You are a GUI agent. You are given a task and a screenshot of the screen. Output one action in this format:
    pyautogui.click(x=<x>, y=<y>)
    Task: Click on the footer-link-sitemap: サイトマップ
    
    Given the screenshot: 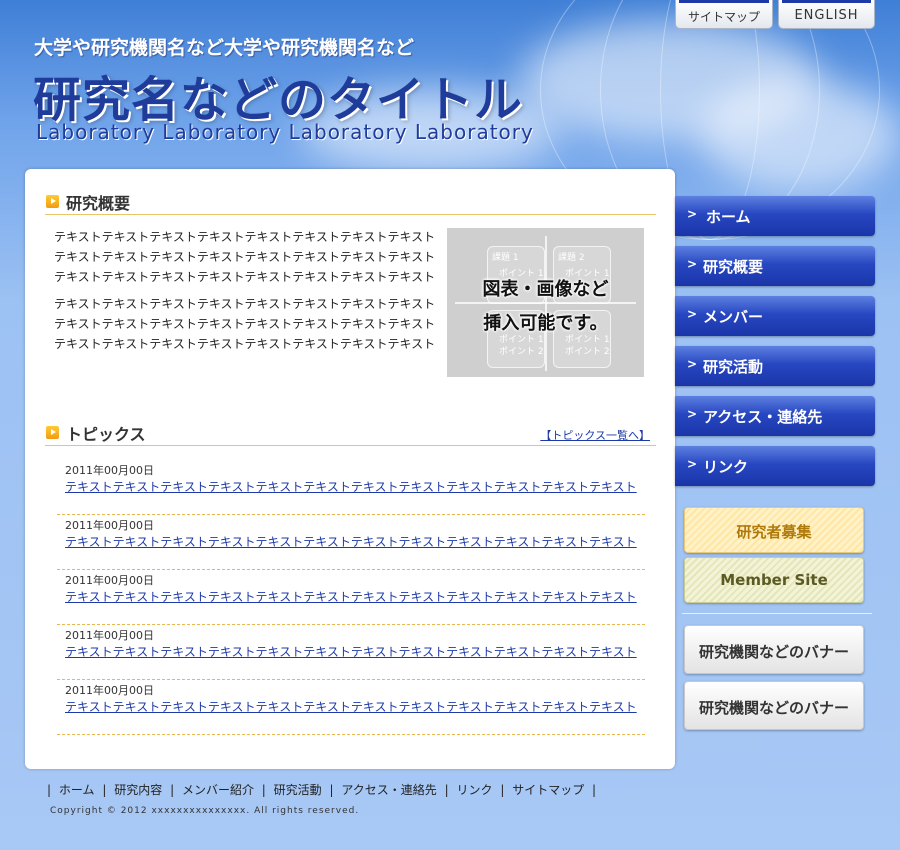 What is the action you would take?
    pyautogui.click(x=548, y=790)
    